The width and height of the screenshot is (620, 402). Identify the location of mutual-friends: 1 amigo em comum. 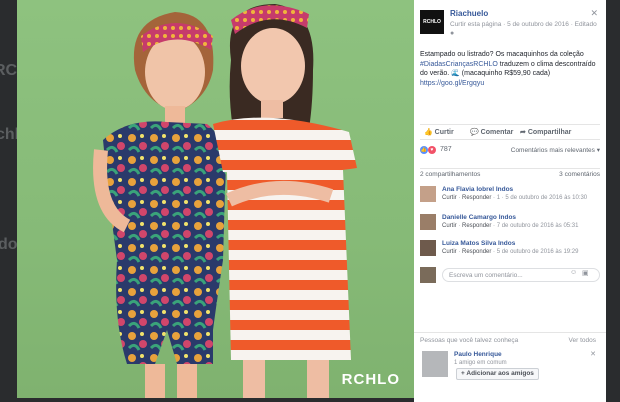
(480, 363).